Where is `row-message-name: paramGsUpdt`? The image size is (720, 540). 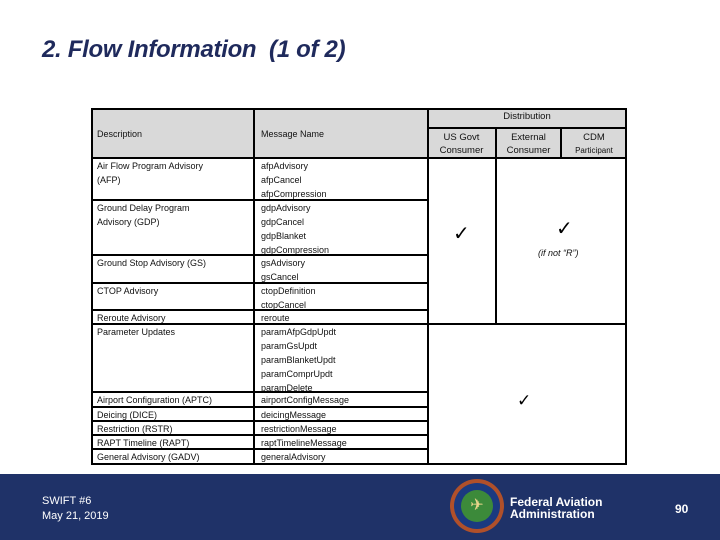 row-message-name: paramGsUpdt is located at coordinates (289, 346).